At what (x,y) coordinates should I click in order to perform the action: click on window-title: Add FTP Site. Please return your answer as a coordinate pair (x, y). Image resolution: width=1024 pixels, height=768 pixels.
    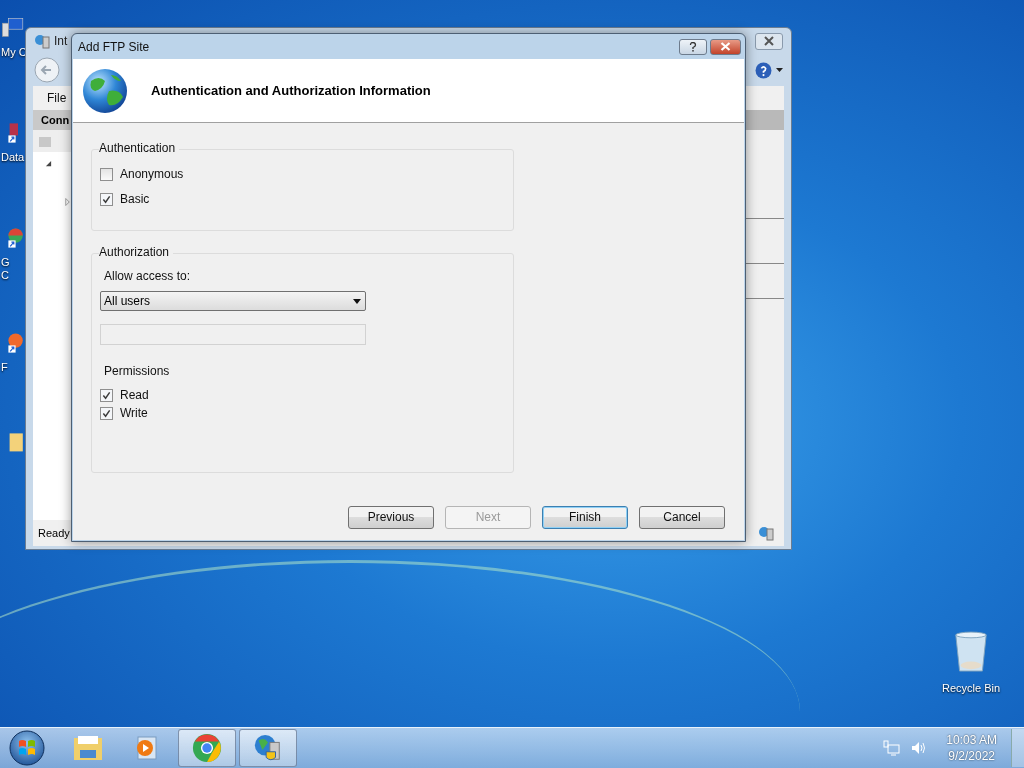
    Looking at the image, I should click on (114, 46).